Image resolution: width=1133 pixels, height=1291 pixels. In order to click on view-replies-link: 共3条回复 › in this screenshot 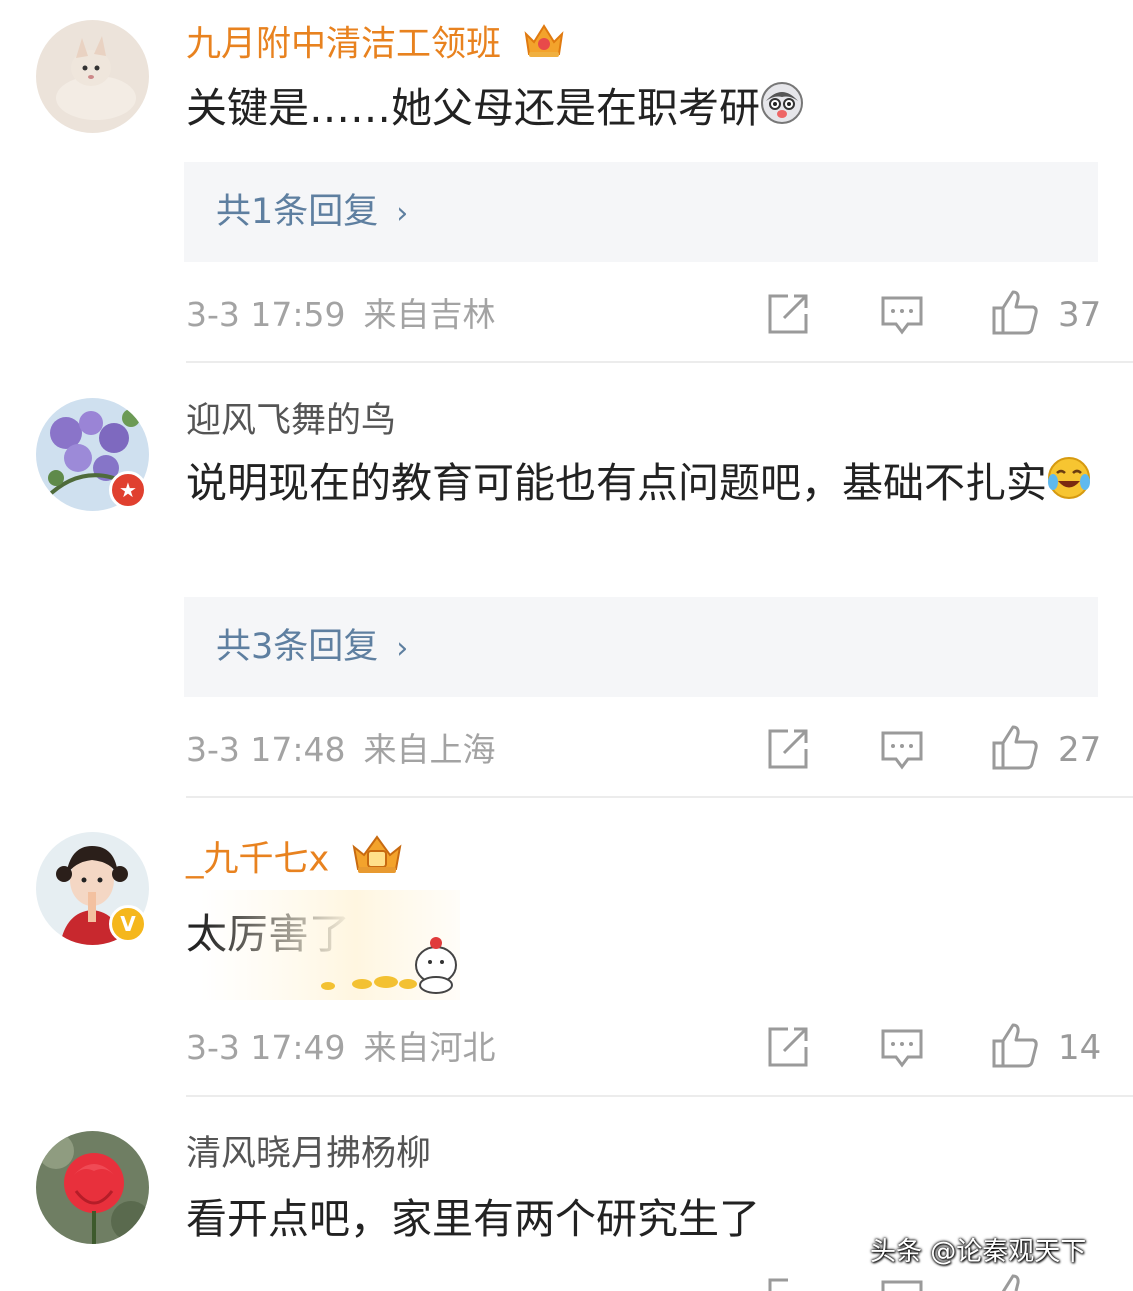, I will do `click(312, 648)`.